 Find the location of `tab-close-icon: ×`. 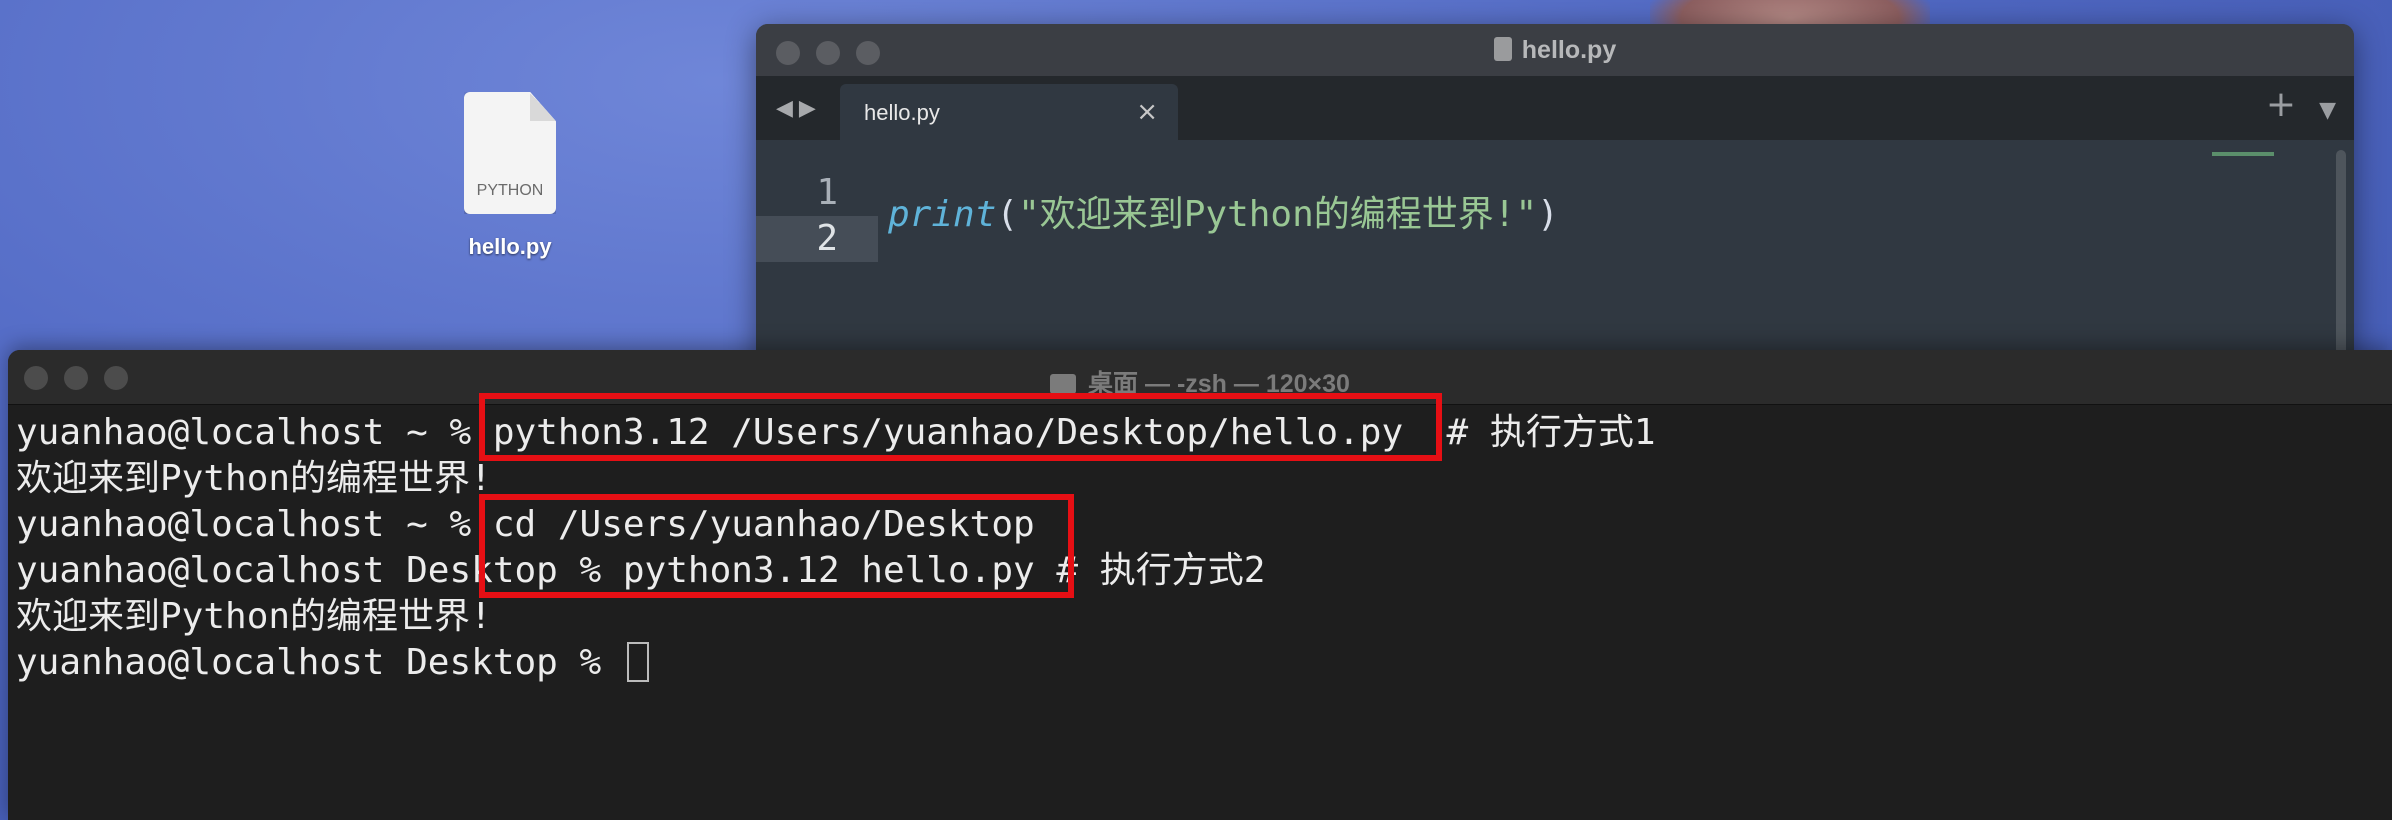

tab-close-icon: × is located at coordinates (1147, 112).